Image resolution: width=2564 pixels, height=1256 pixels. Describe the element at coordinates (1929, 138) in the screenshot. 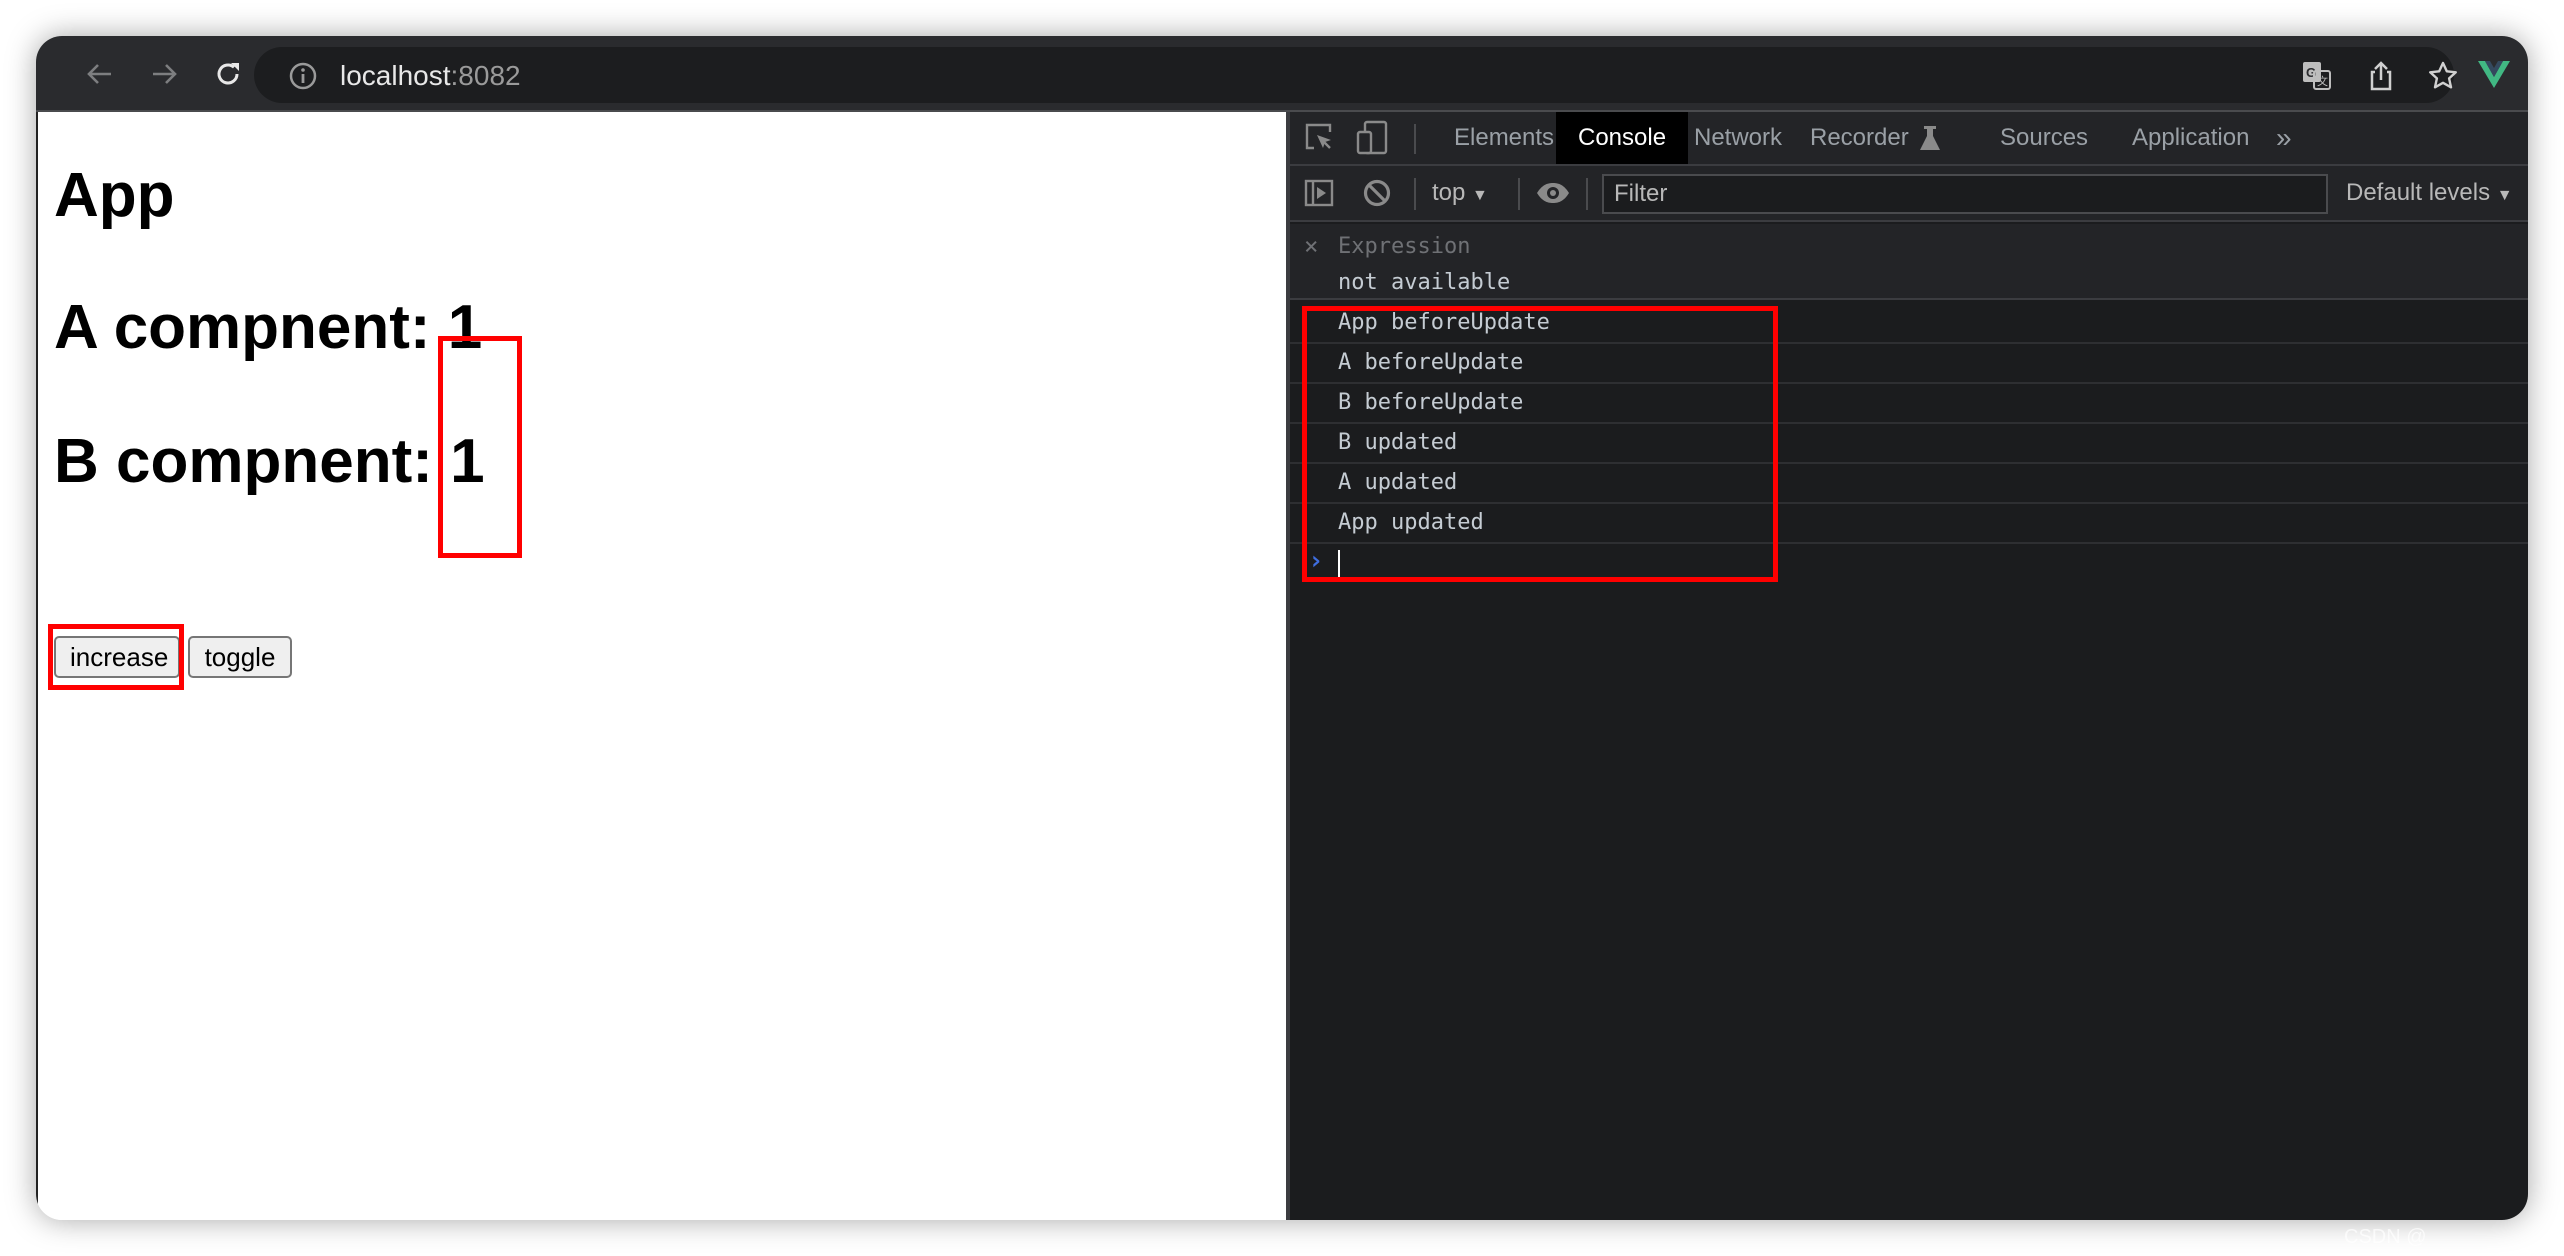

I see `flask-icon` at that location.